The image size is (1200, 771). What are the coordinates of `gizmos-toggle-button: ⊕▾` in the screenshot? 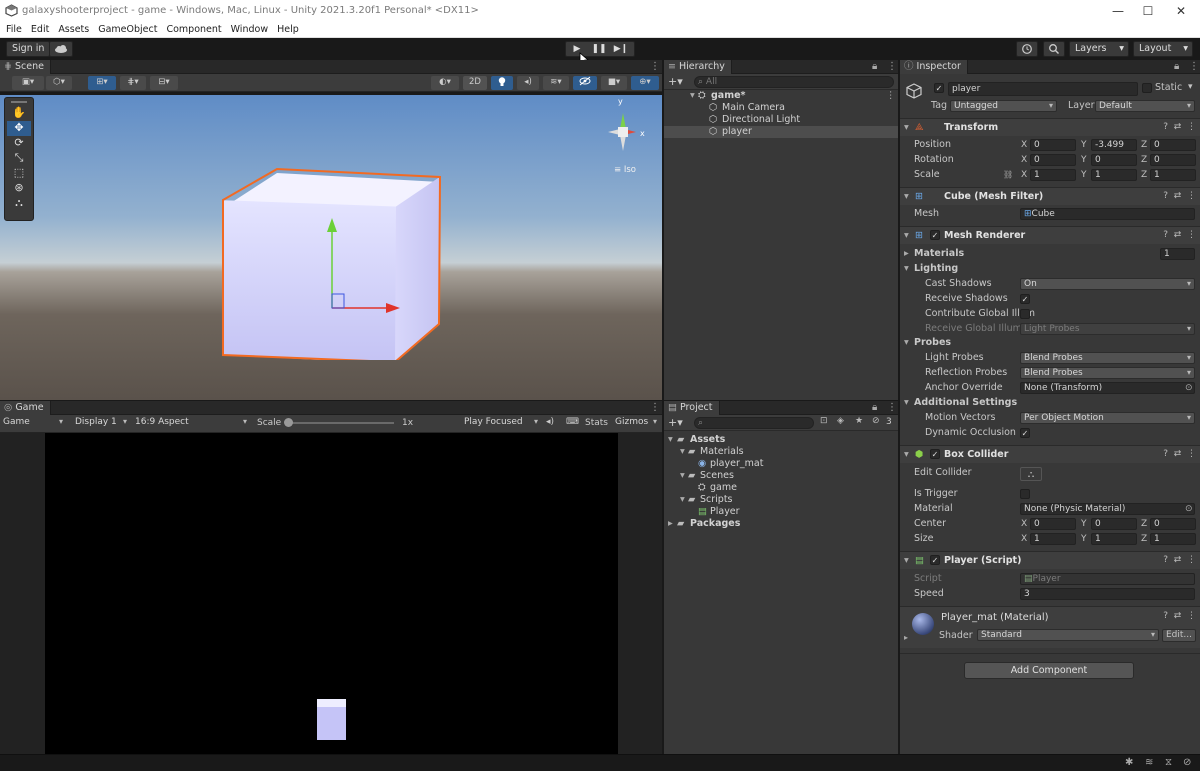 It's located at (645, 83).